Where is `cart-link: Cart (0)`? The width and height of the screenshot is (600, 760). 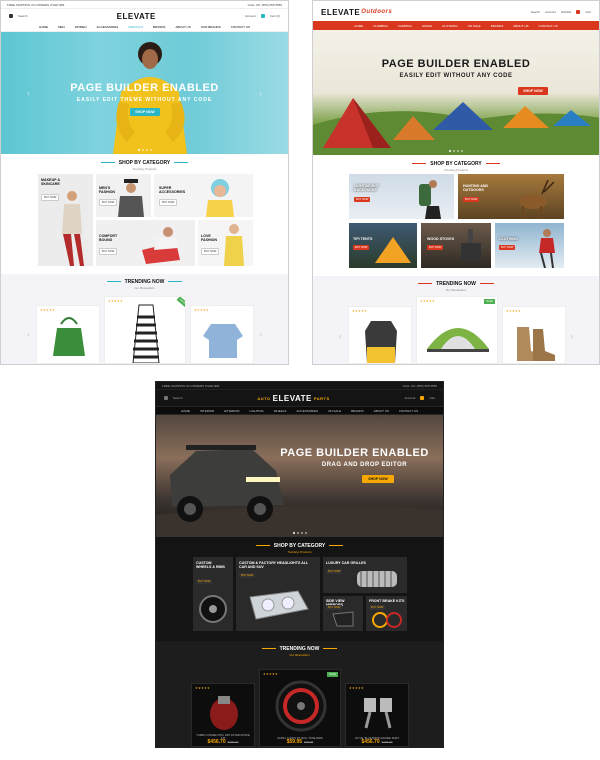
cart-link: Cart (0) is located at coordinates (275, 16).